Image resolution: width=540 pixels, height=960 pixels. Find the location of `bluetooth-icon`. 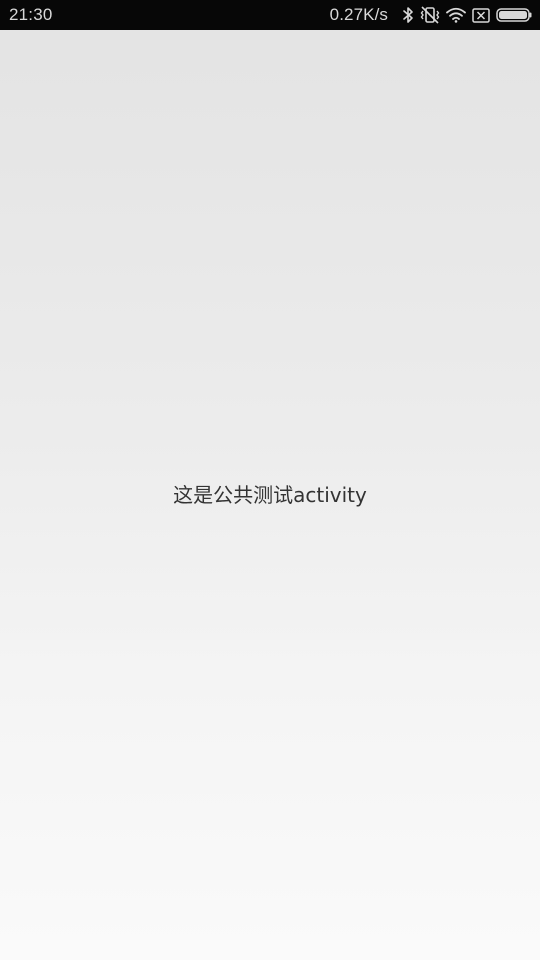

bluetooth-icon is located at coordinates (408, 15).